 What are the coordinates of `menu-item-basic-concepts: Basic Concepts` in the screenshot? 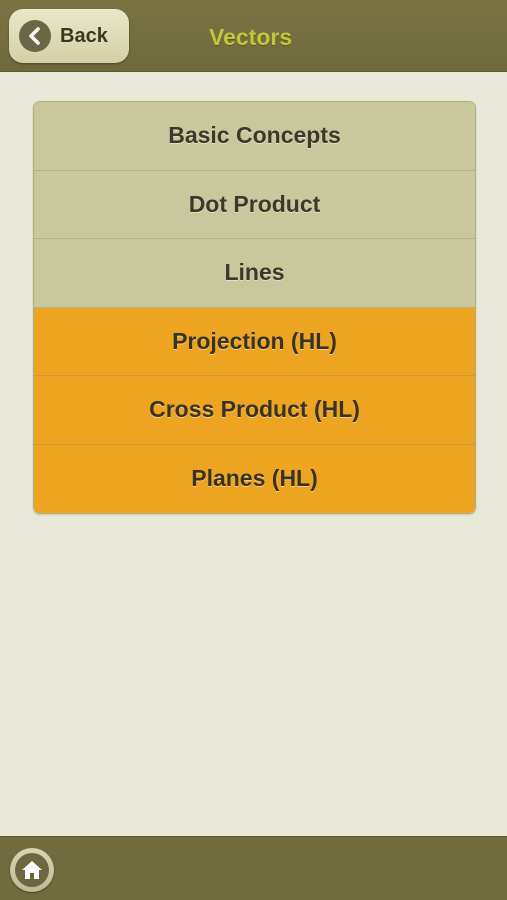 It's located at (254, 136).